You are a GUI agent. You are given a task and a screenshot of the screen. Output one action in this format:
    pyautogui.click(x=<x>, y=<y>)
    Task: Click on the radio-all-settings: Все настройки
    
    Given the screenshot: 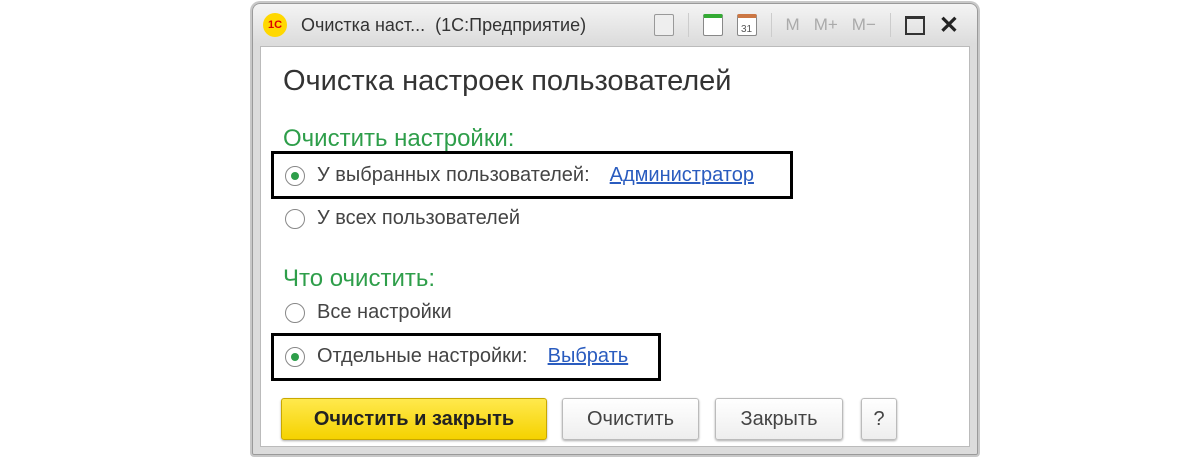 What is the action you would take?
    pyautogui.click(x=368, y=312)
    